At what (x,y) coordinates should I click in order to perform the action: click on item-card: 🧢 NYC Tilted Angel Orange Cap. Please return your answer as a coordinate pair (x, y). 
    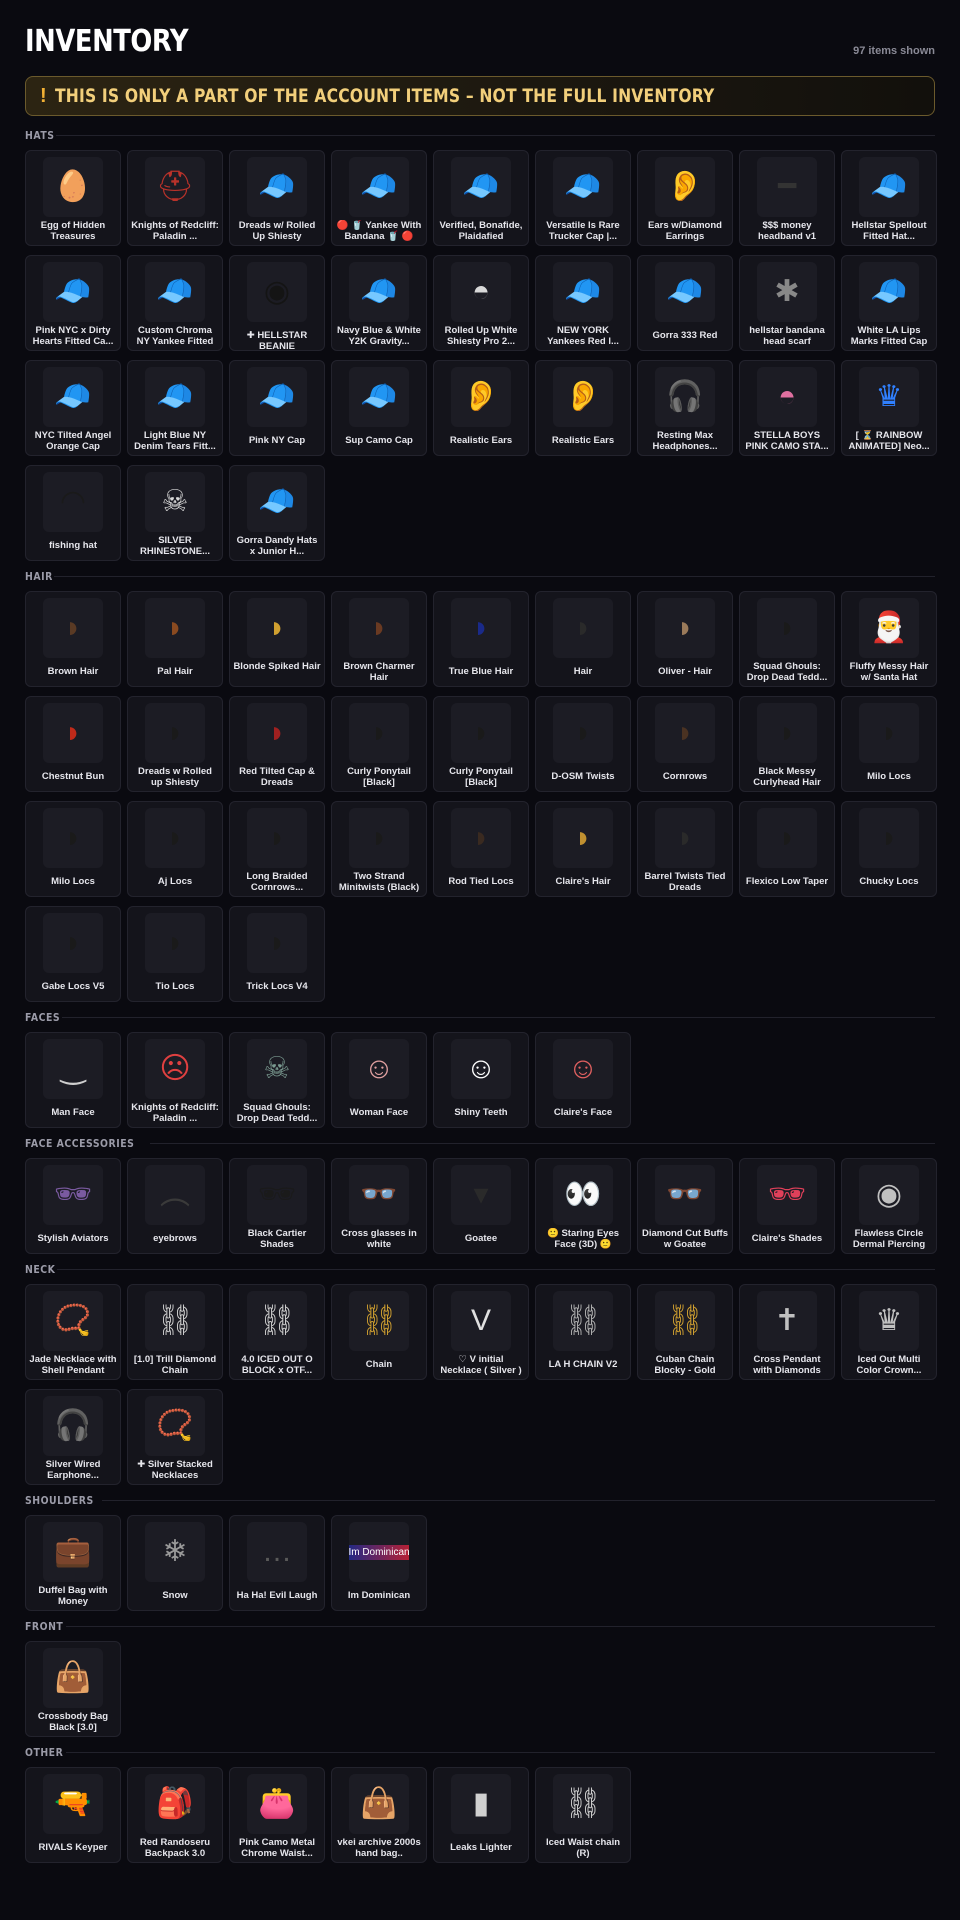
    Looking at the image, I should click on (73, 408).